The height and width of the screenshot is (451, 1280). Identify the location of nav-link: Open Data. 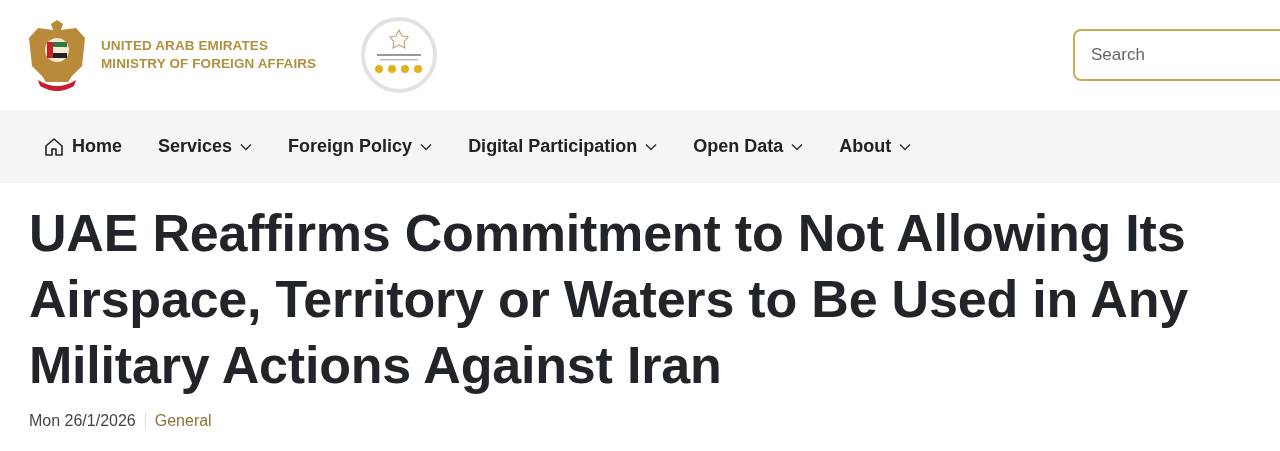
(748, 146).